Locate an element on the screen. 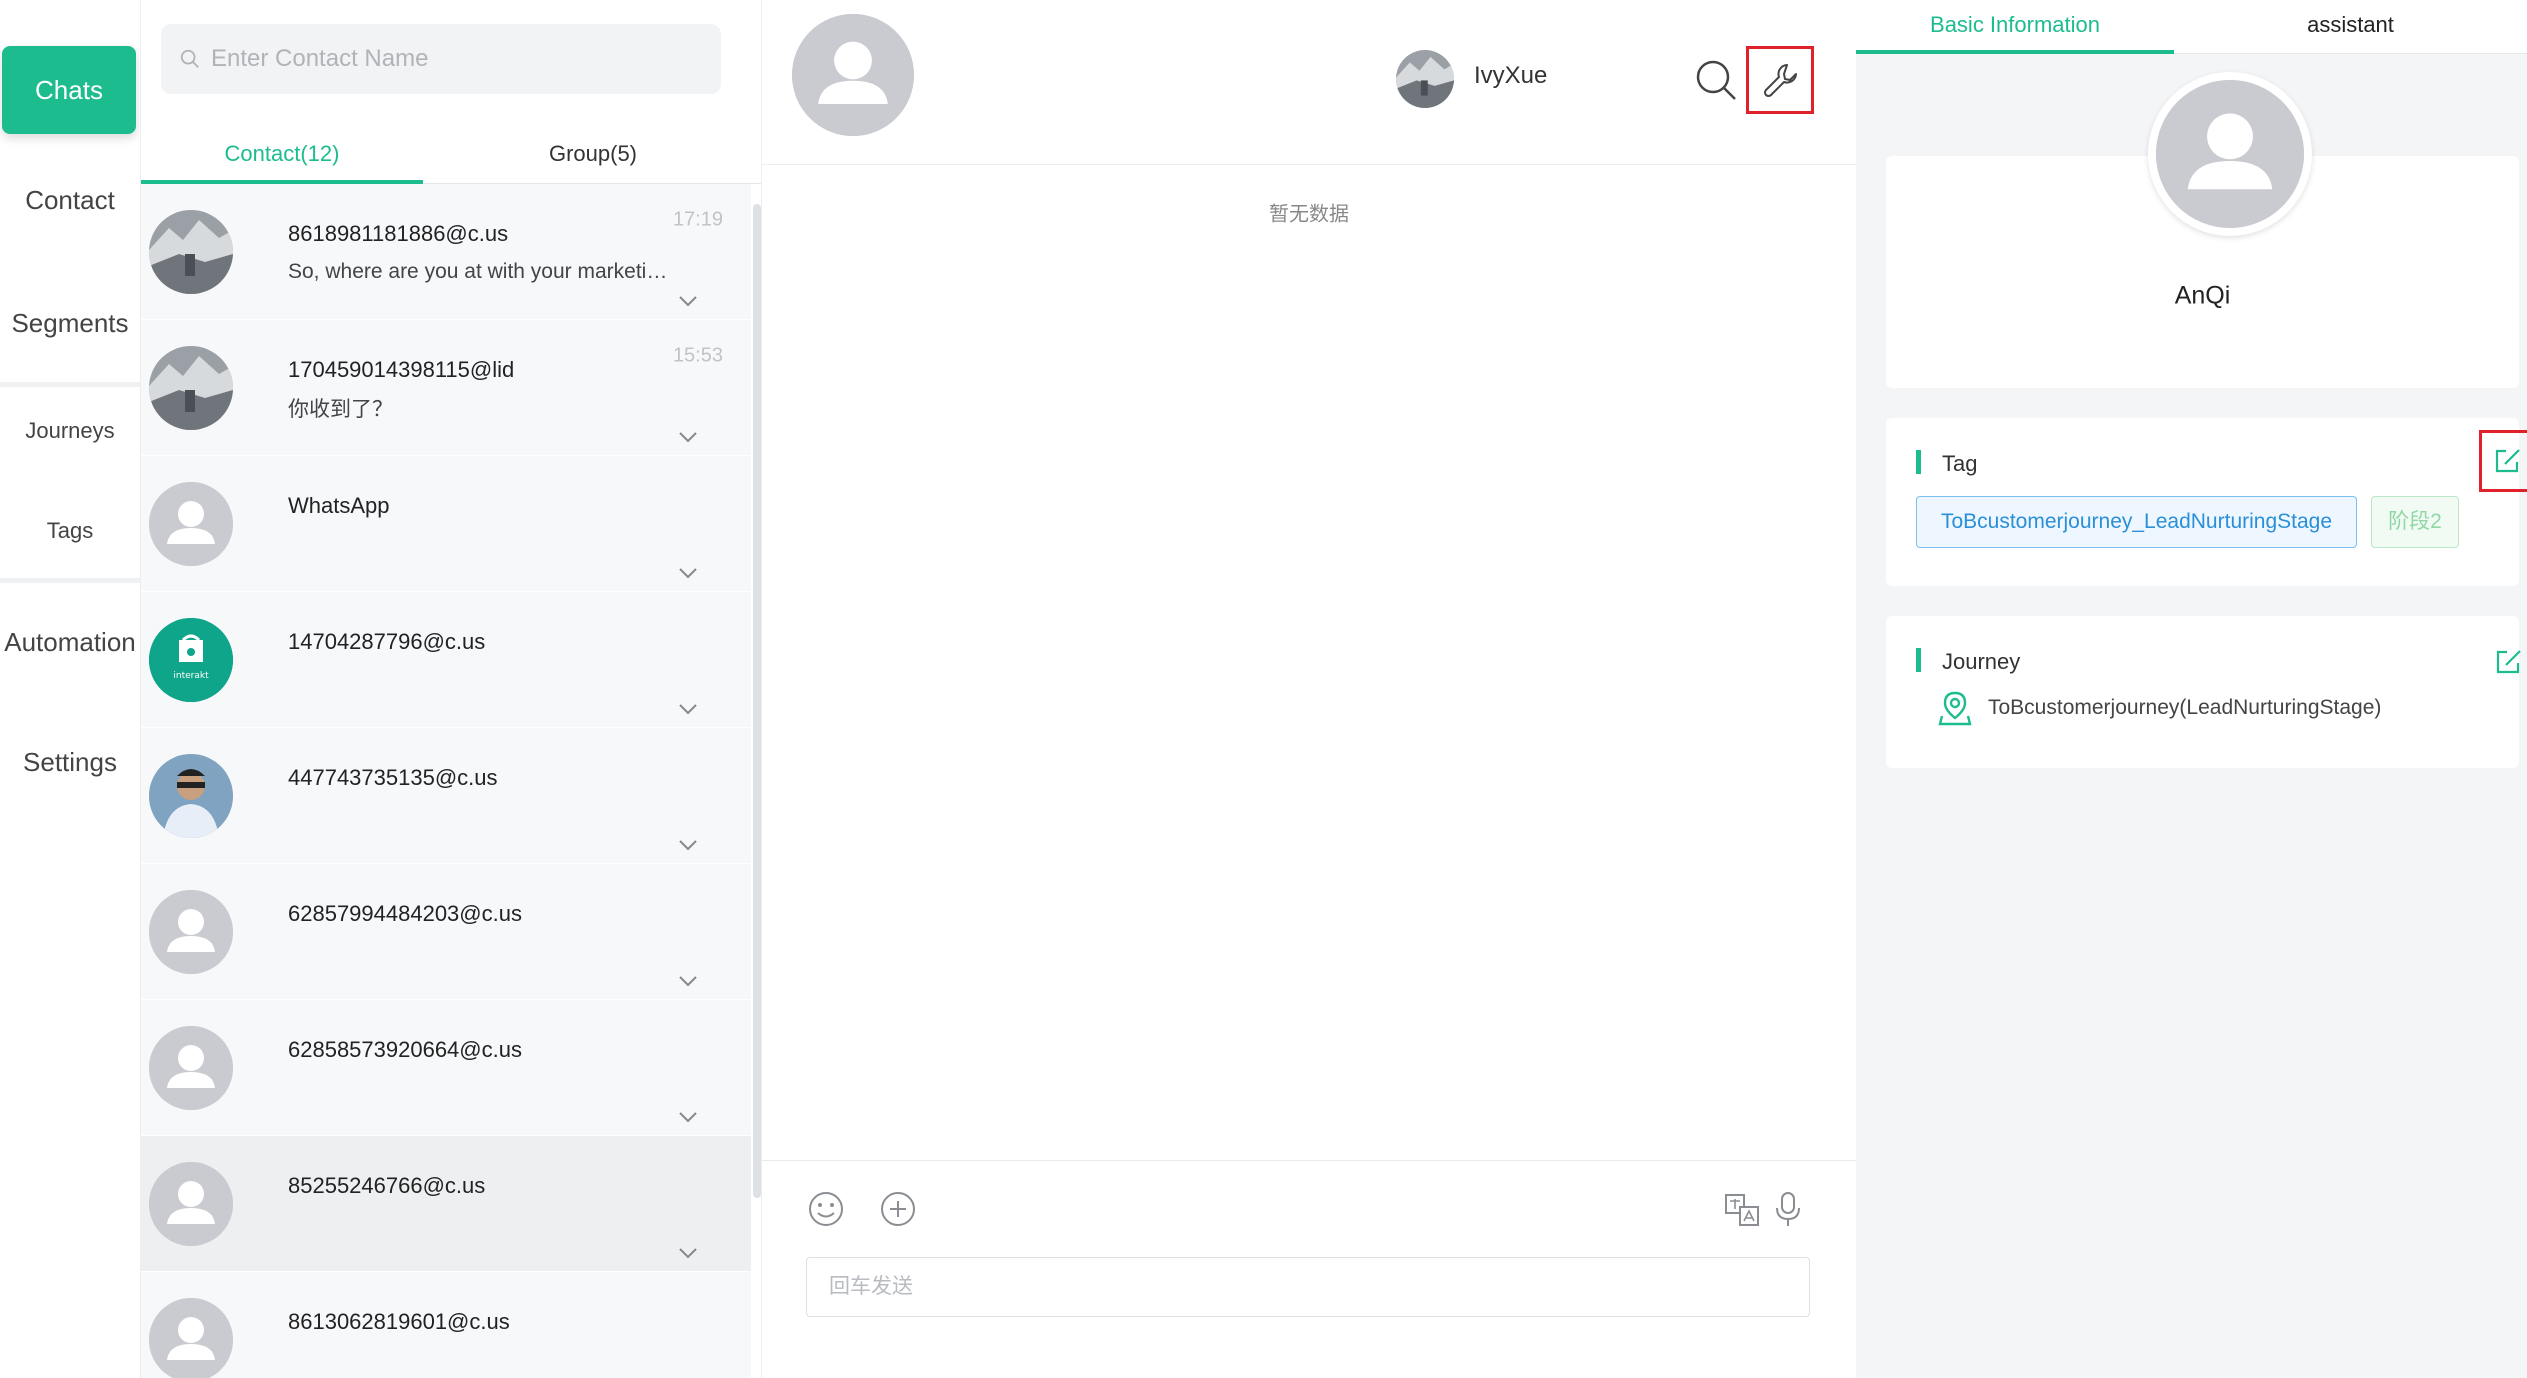 This screenshot has height=1378, width=2527. tab-contact: Contact(12) is located at coordinates (282, 160).